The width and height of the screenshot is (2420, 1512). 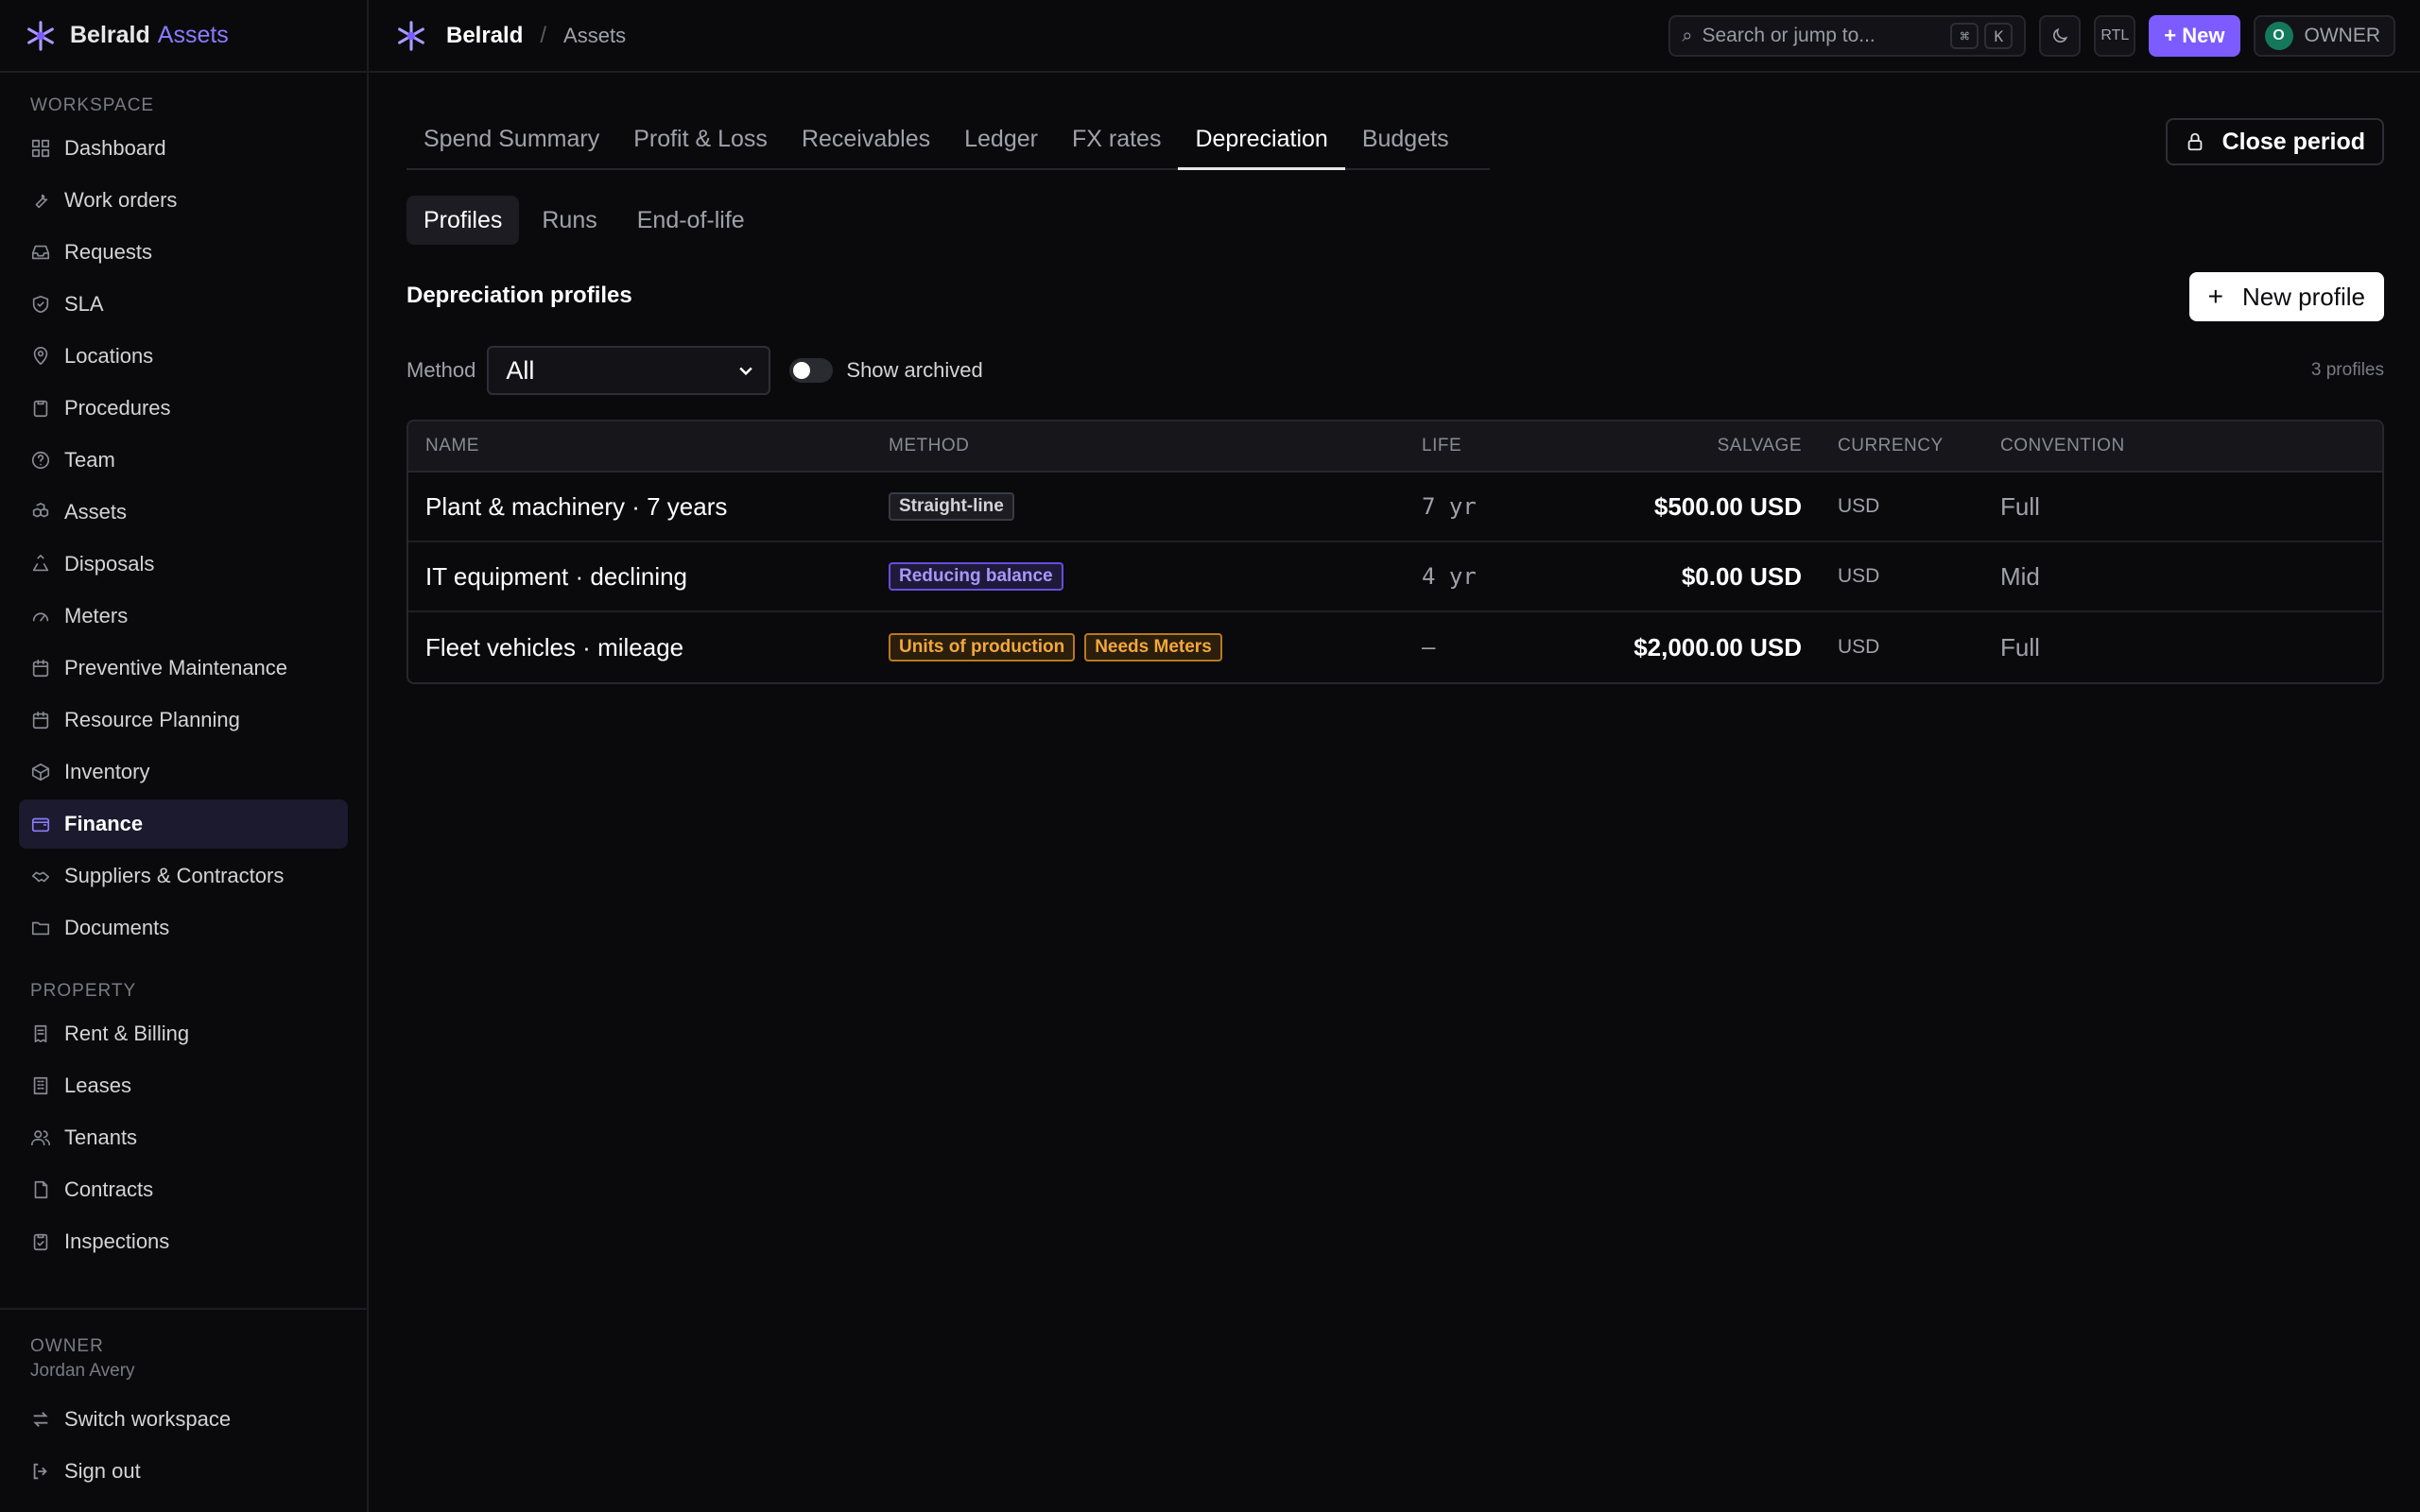 I want to click on tab-ledger: Ledger, so click(x=1001, y=144).